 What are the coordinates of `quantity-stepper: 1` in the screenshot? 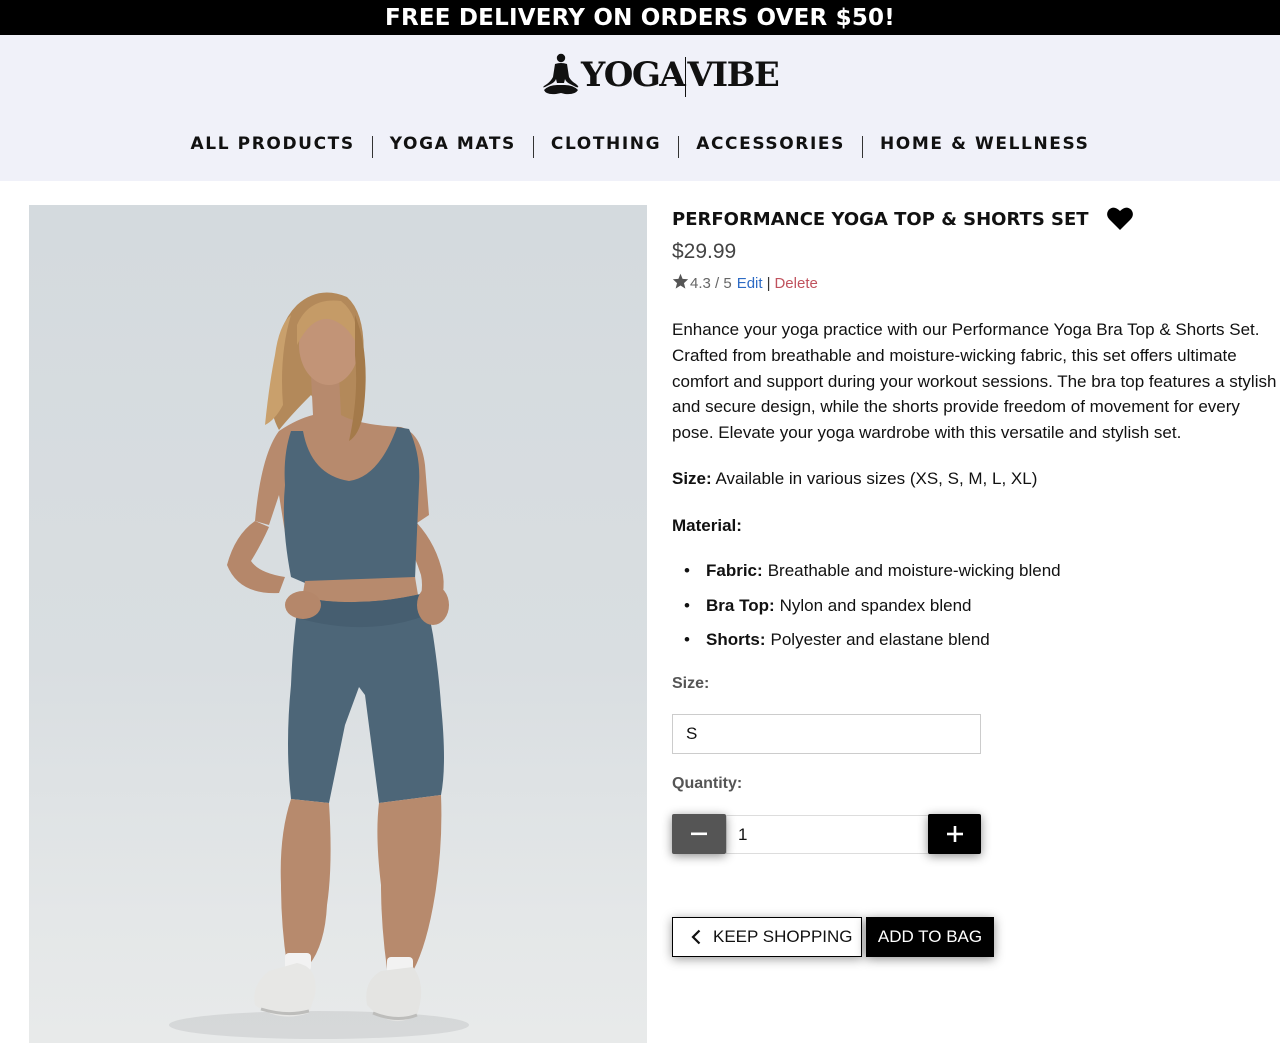 It's located at (826, 834).